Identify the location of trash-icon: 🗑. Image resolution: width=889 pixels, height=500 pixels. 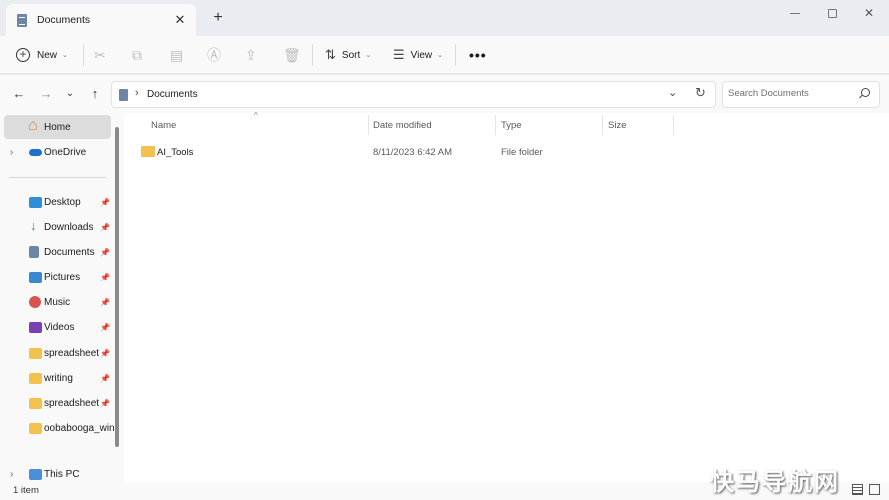
(292, 54).